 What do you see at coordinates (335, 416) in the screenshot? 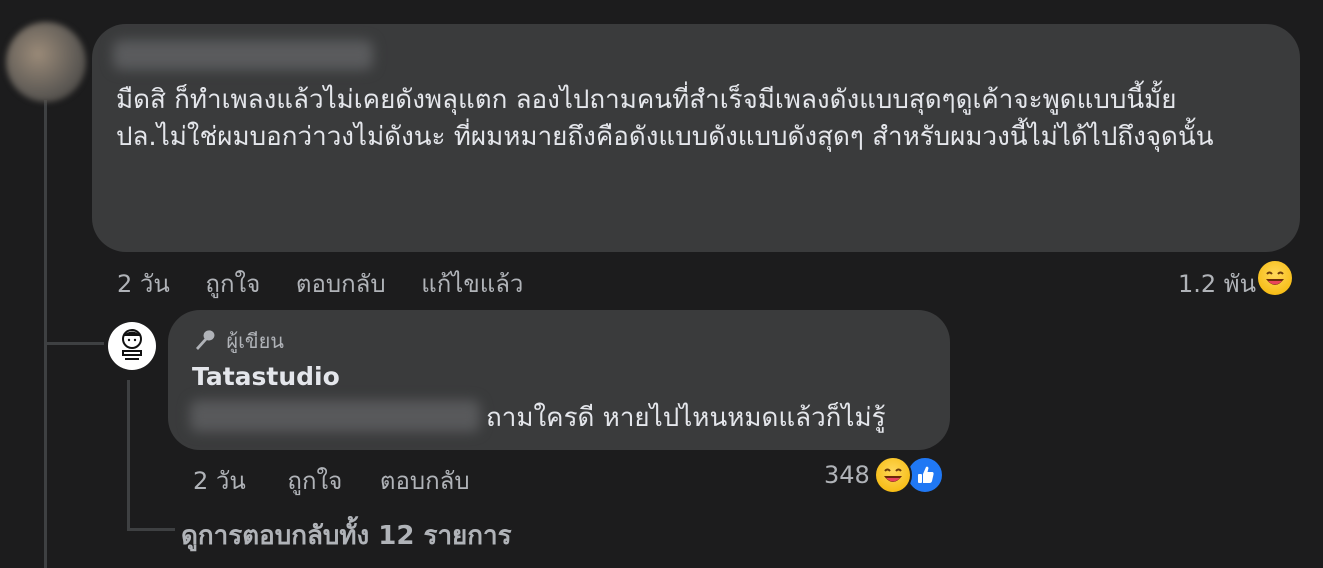
I see `mentioned-user-blurred` at bounding box center [335, 416].